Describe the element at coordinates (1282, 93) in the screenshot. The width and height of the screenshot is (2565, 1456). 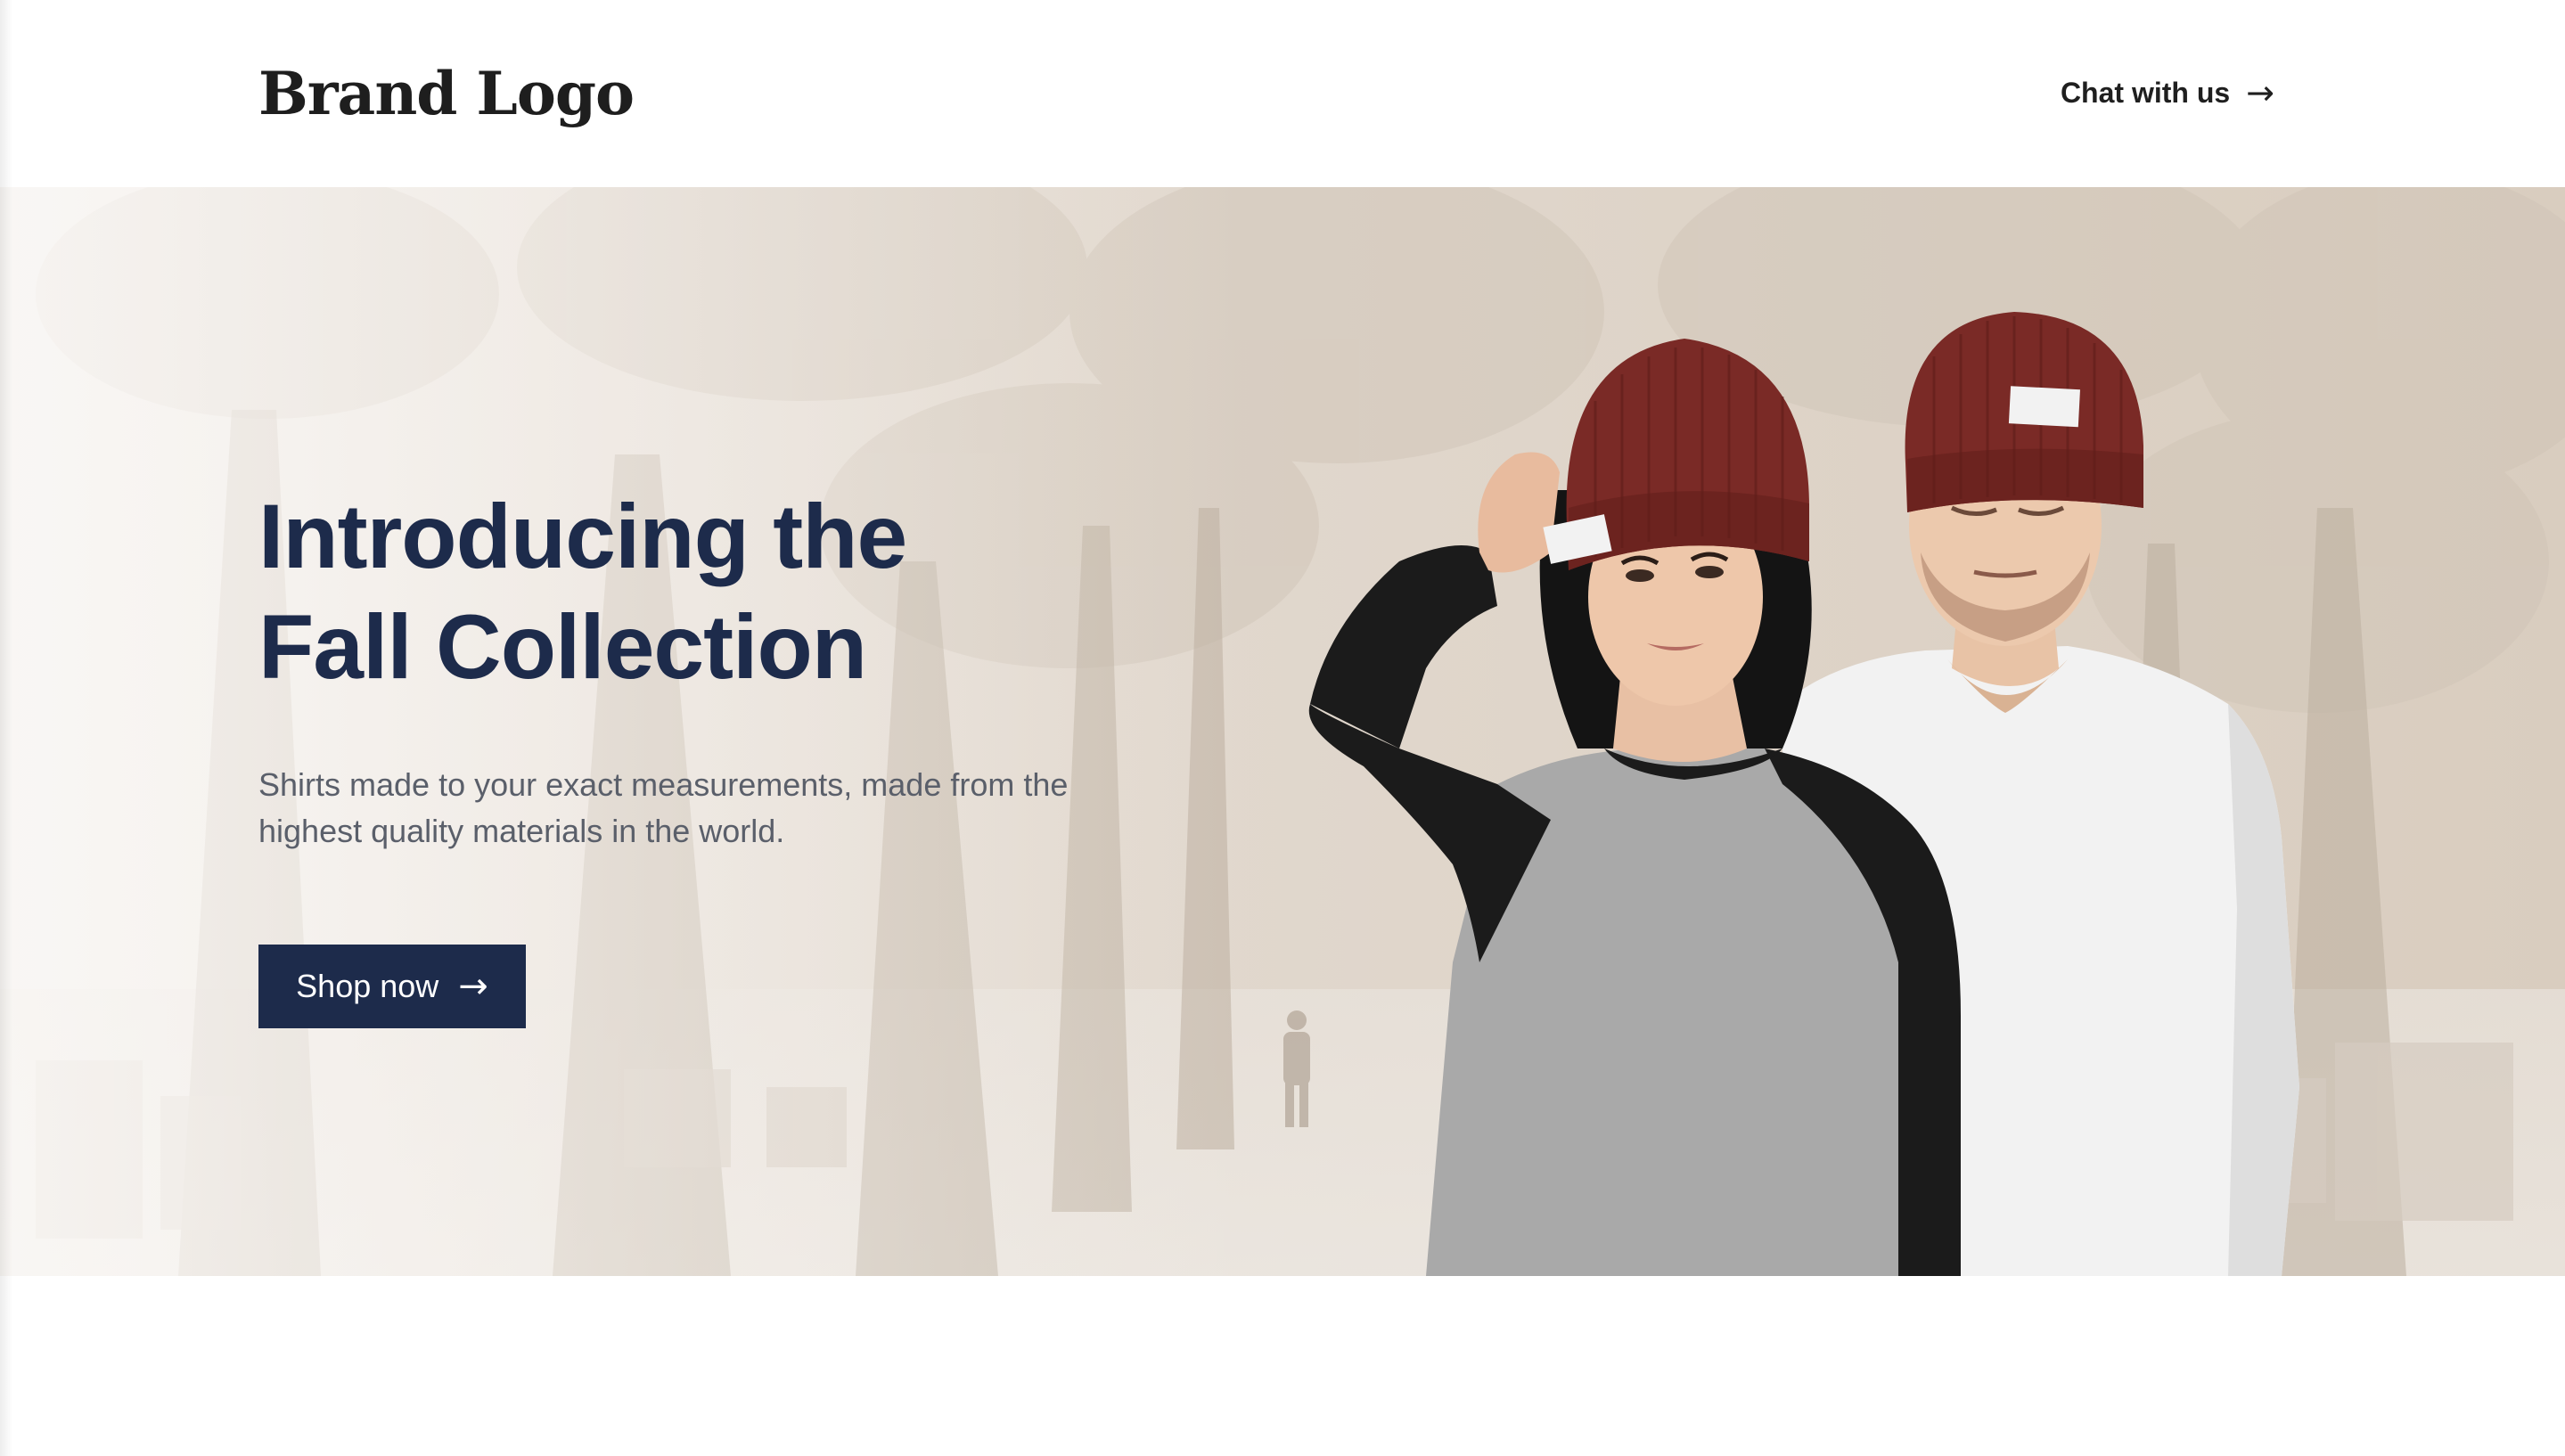
I see `site-header: Brand Logo Chat with us →` at that location.